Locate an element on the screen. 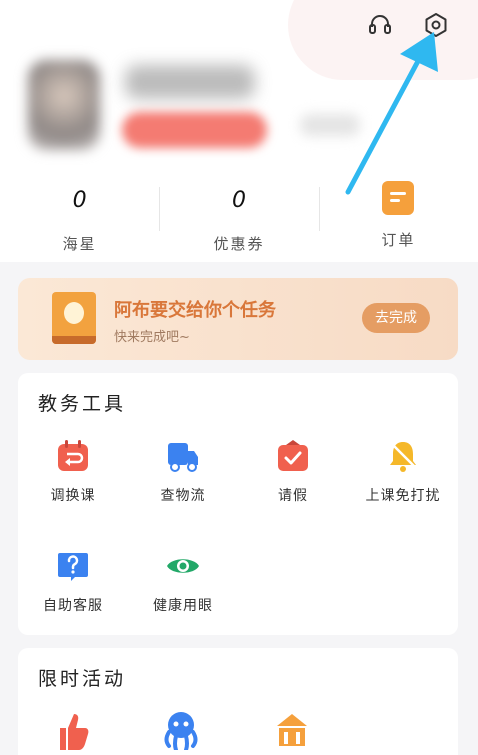 This screenshot has height=755, width=478. tool-eye-health: 健康用眼 is located at coordinates (183, 582).